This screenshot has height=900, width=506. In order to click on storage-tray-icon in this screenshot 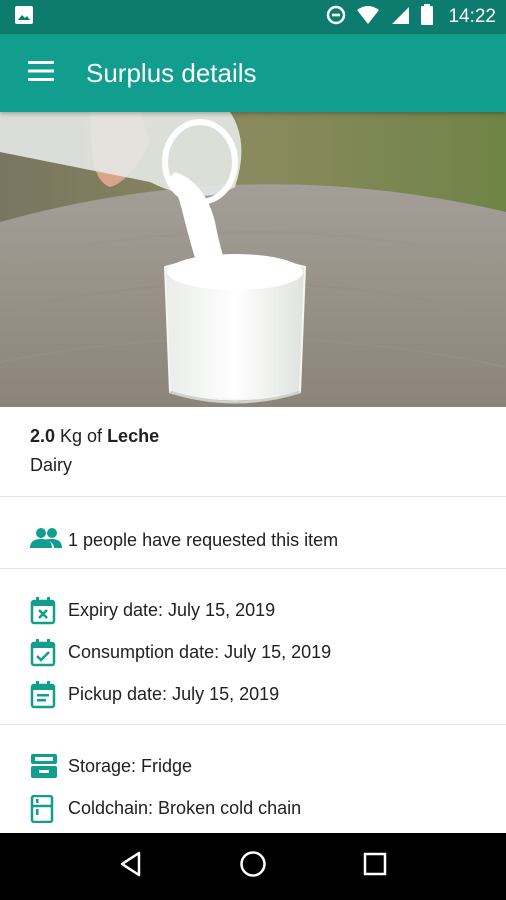, I will do `click(49, 768)`.